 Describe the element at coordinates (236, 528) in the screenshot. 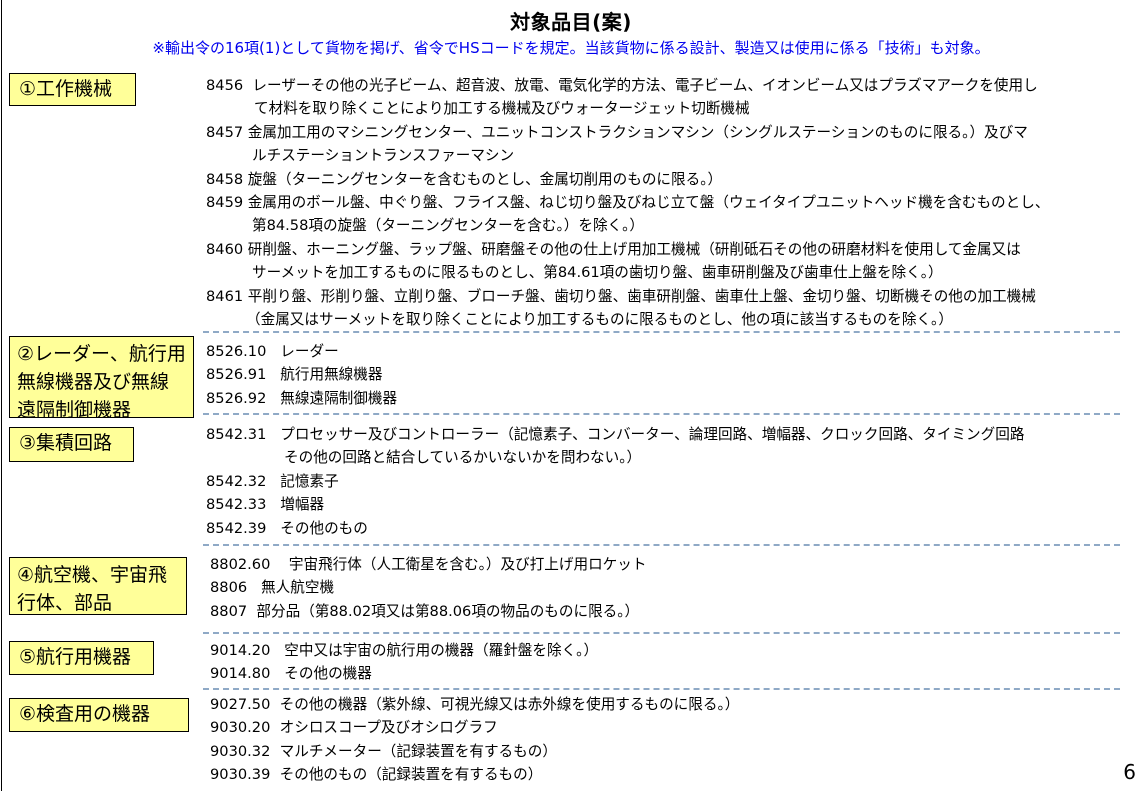

I see `hs-code: 8542.39` at that location.